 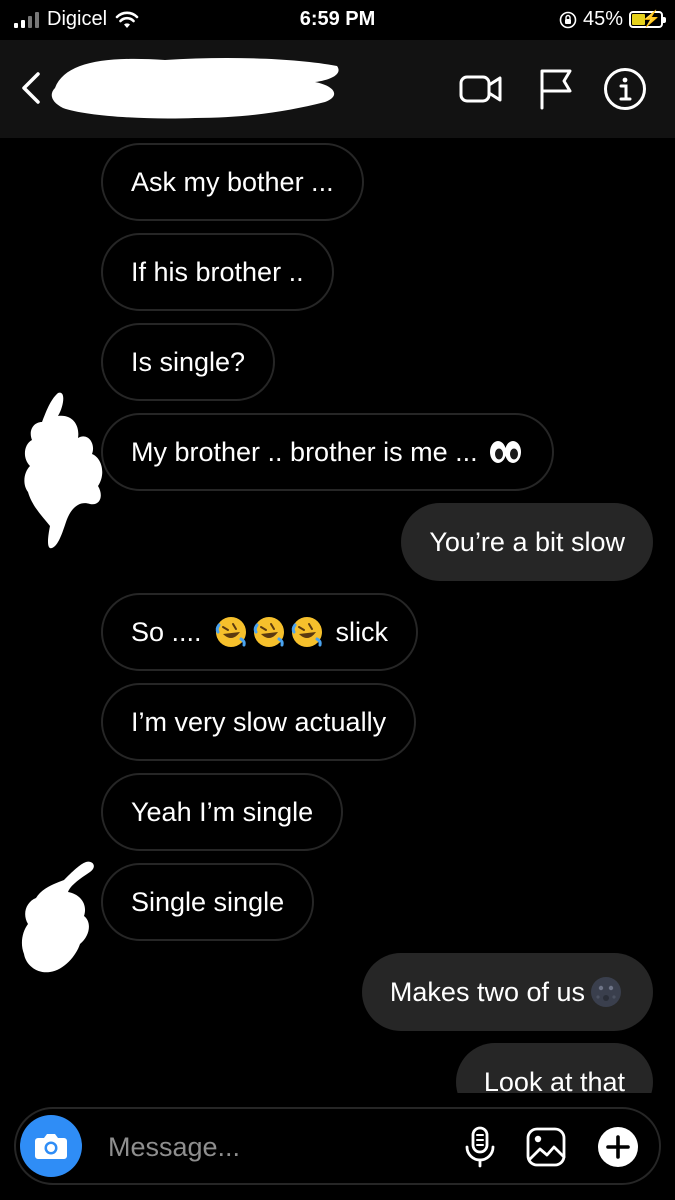 I want to click on message-text: Is single?, so click(x=188, y=361).